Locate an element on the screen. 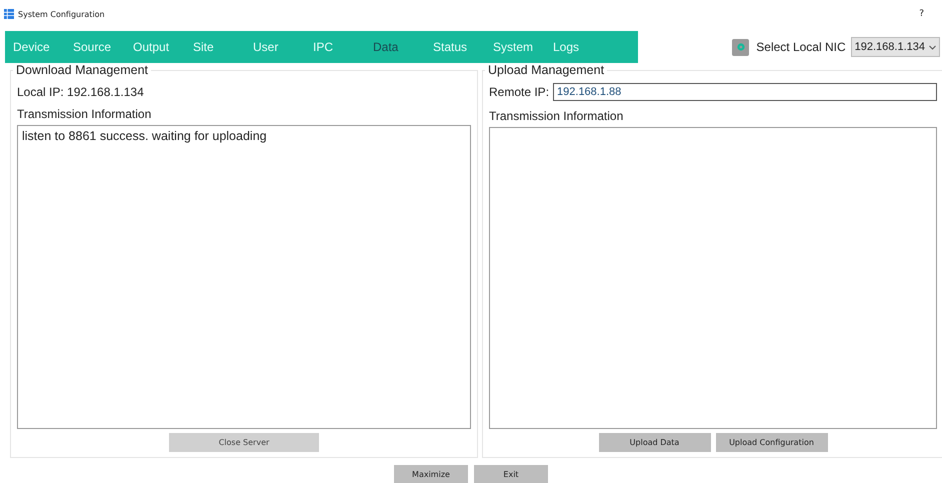  help-button: ? is located at coordinates (921, 14).